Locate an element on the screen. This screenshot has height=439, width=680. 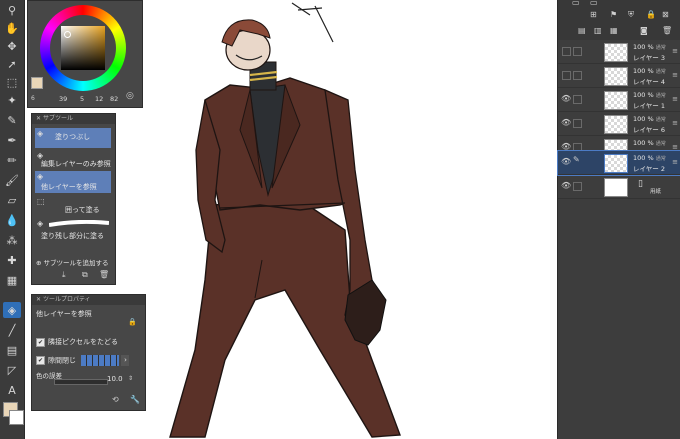
layer-mask-icon: ▭ is located at coordinates (594, 3).